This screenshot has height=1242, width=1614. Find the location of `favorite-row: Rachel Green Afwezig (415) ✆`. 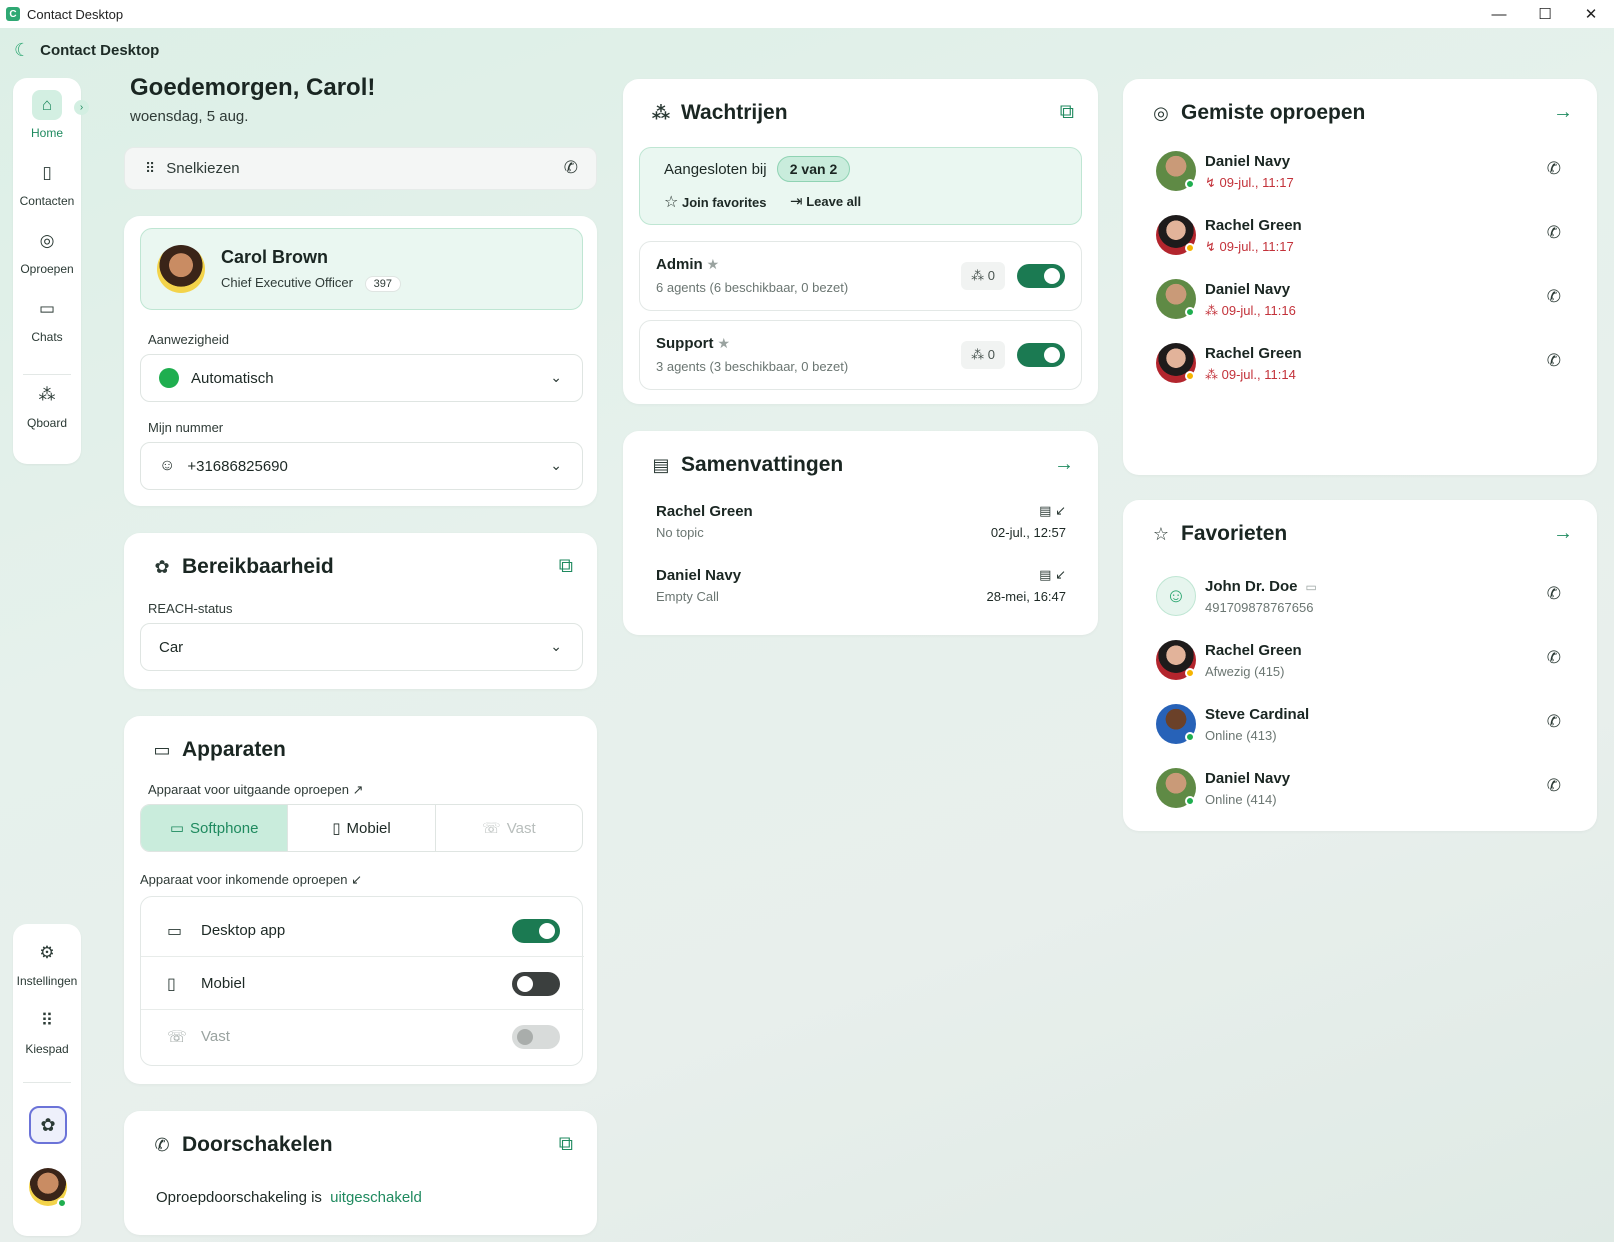

favorite-row: Rachel Green Afwezig (415) ✆ is located at coordinates (1360, 668).